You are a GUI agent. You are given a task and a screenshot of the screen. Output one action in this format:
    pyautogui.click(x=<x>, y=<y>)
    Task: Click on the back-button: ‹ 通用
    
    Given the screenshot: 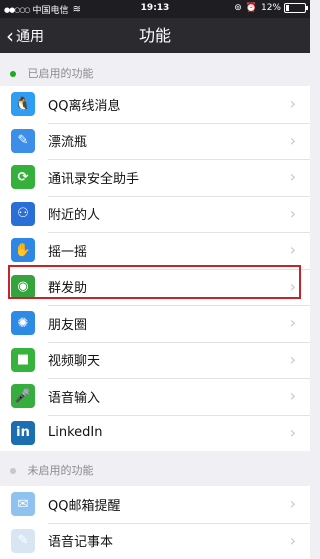 What is the action you would take?
    pyautogui.click(x=25, y=35)
    